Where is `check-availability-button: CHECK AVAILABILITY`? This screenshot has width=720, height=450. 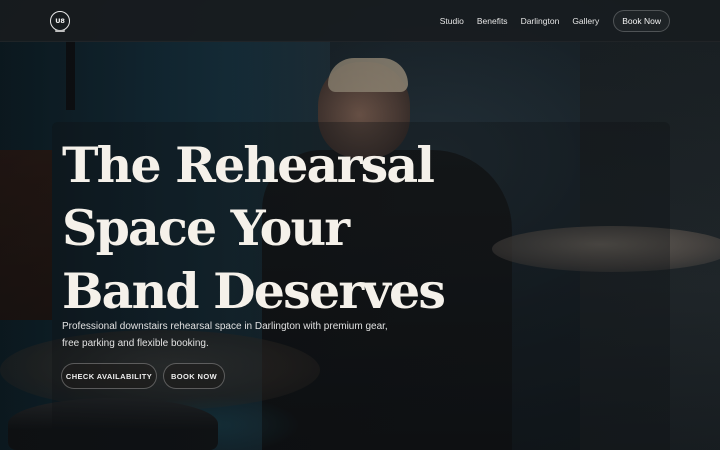 check-availability-button: CHECK AVAILABILITY is located at coordinates (109, 376).